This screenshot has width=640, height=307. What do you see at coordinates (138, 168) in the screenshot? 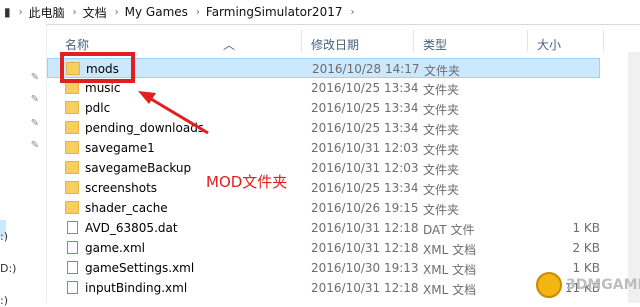
I see `file-name: savegameBackup` at bounding box center [138, 168].